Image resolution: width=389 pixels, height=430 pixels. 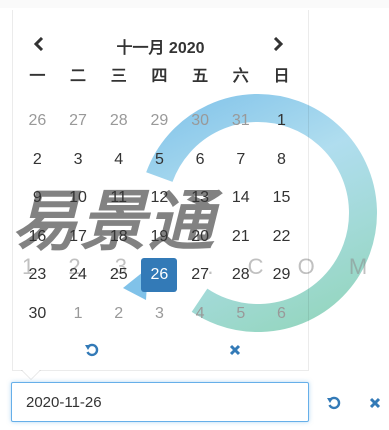 What do you see at coordinates (31, 374) in the screenshot?
I see `popup-caret` at bounding box center [31, 374].